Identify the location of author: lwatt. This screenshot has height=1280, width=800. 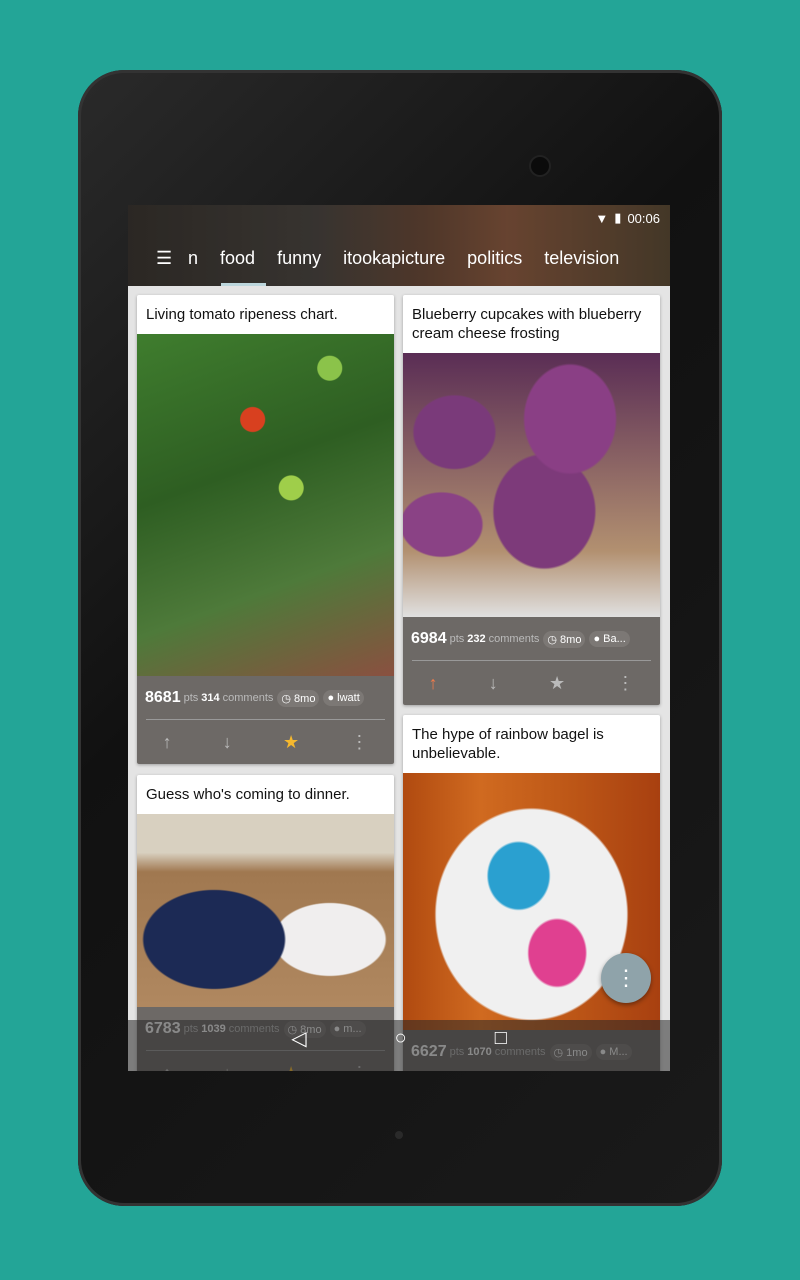
(348, 698).